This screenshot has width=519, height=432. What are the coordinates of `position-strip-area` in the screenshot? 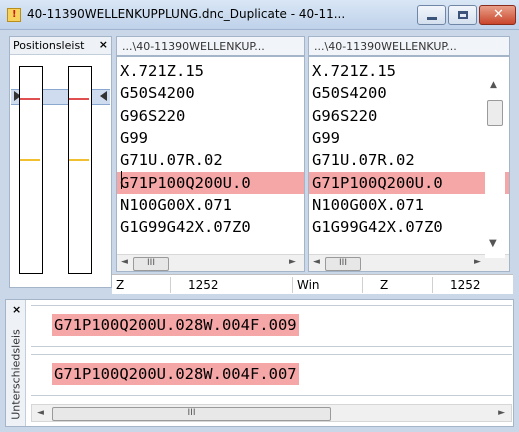 It's located at (60, 171).